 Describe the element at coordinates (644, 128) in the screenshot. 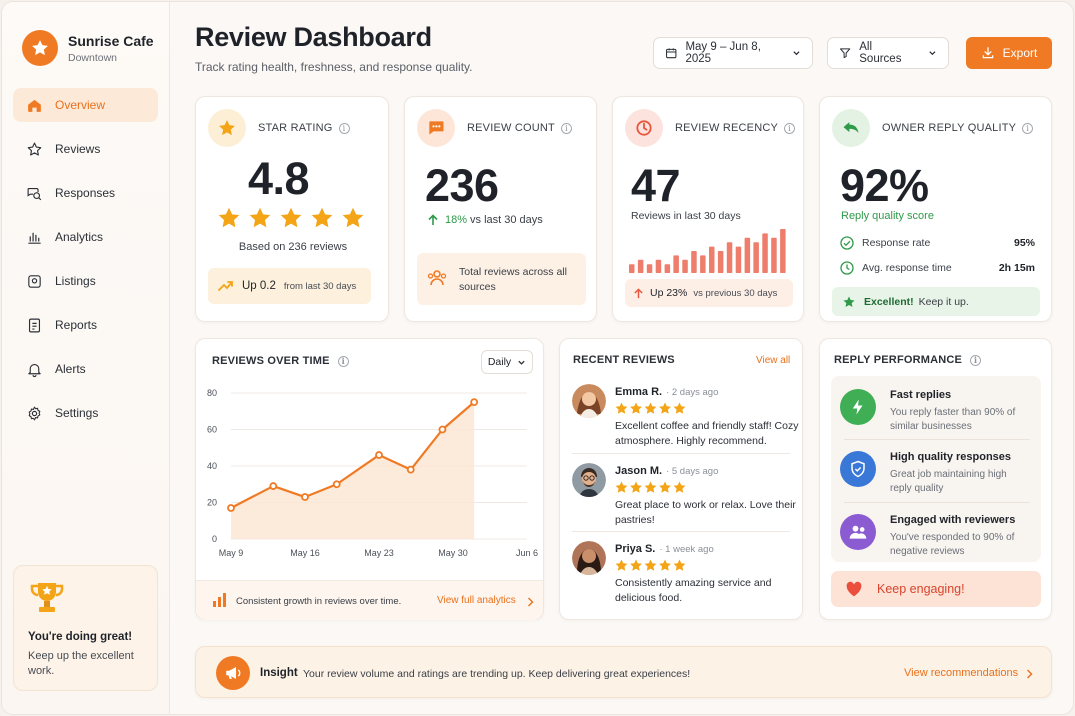

I see `clock-icon` at that location.